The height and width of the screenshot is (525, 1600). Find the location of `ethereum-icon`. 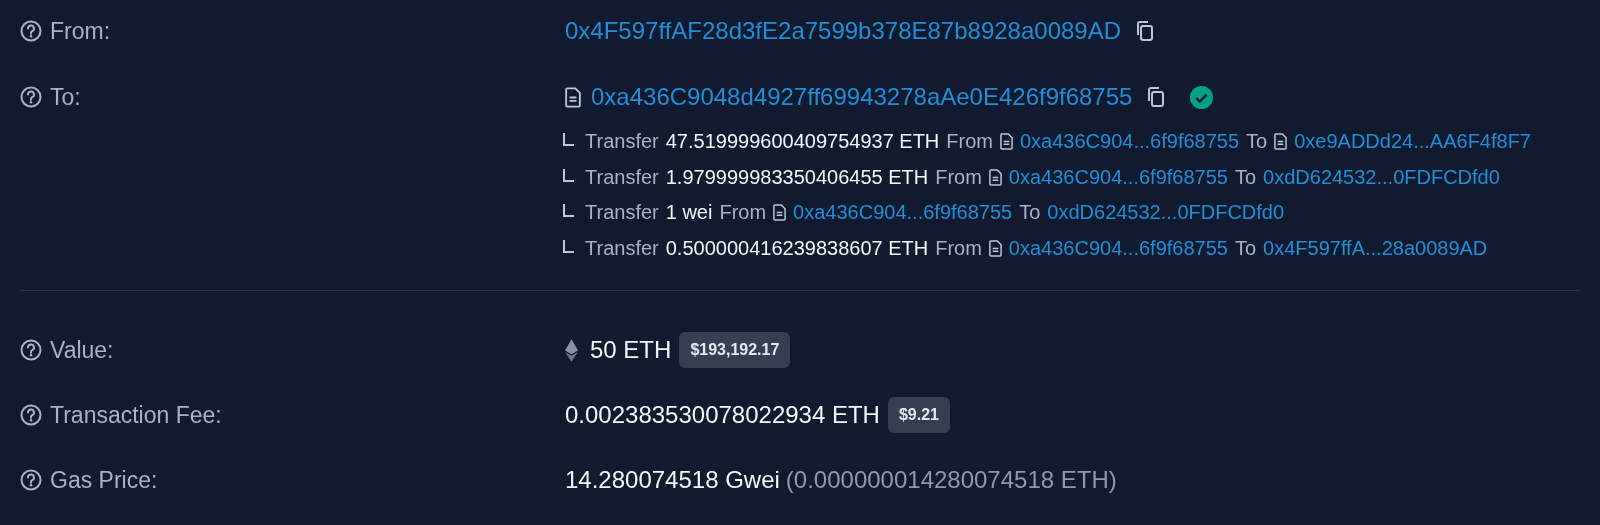

ethereum-icon is located at coordinates (571, 350).